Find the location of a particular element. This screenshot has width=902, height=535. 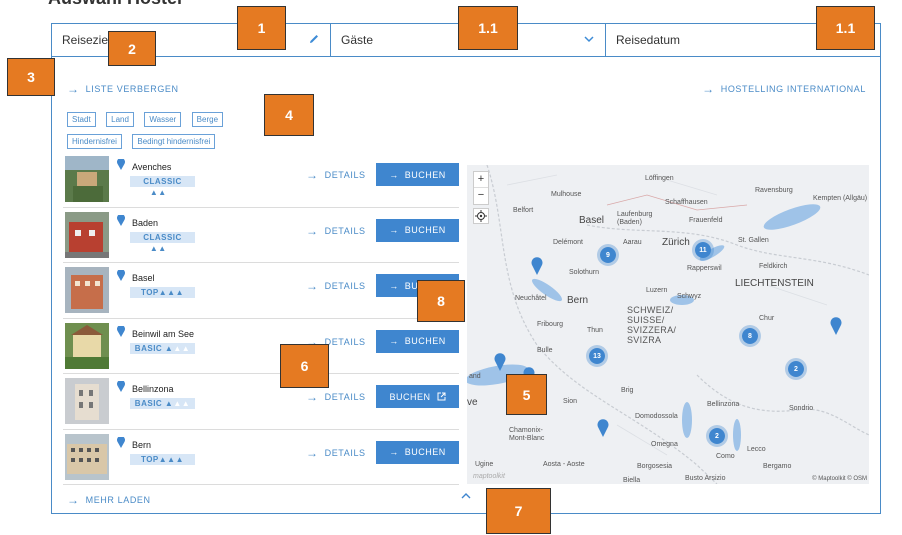

annotation-marker: 6 is located at coordinates (304, 366).